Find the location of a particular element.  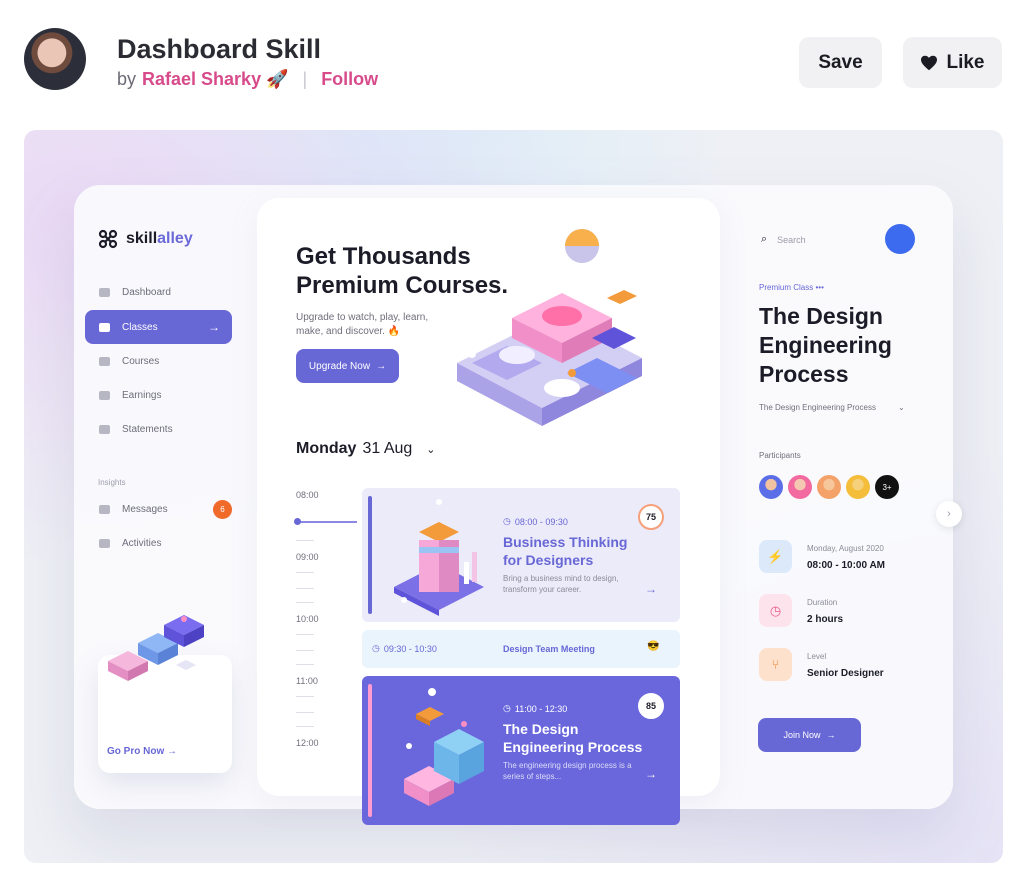

class-select: The Design Engineering Process ⌄ is located at coordinates (832, 407).